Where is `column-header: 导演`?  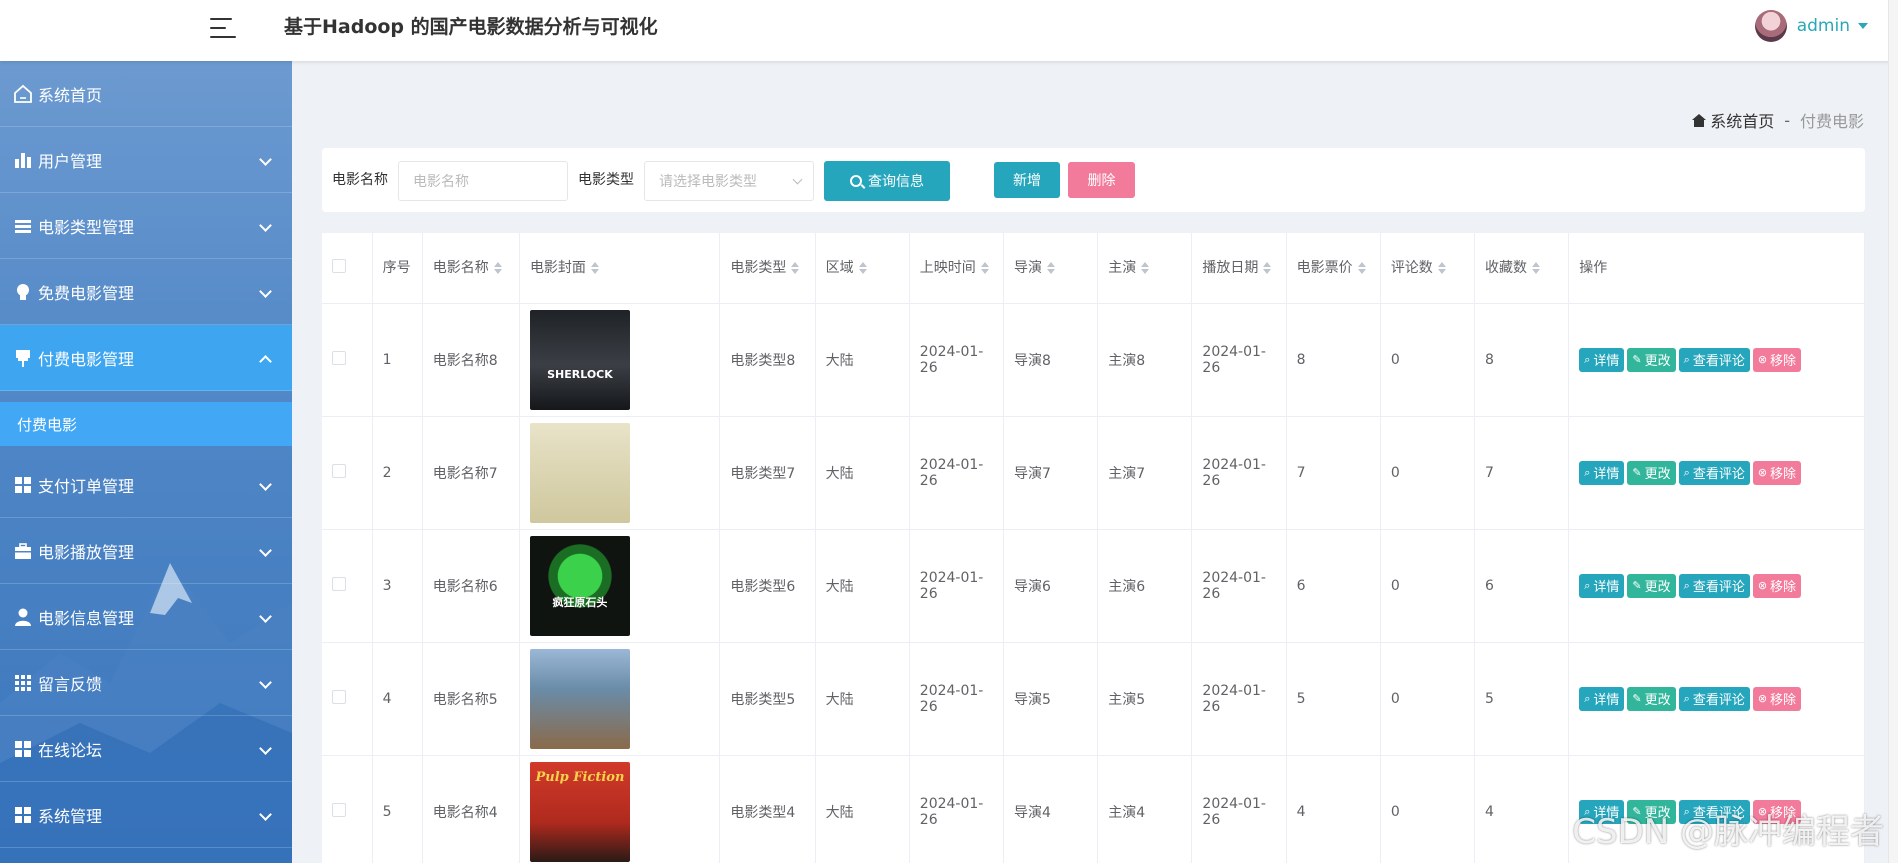
column-header: 导演 is located at coordinates (1051, 268).